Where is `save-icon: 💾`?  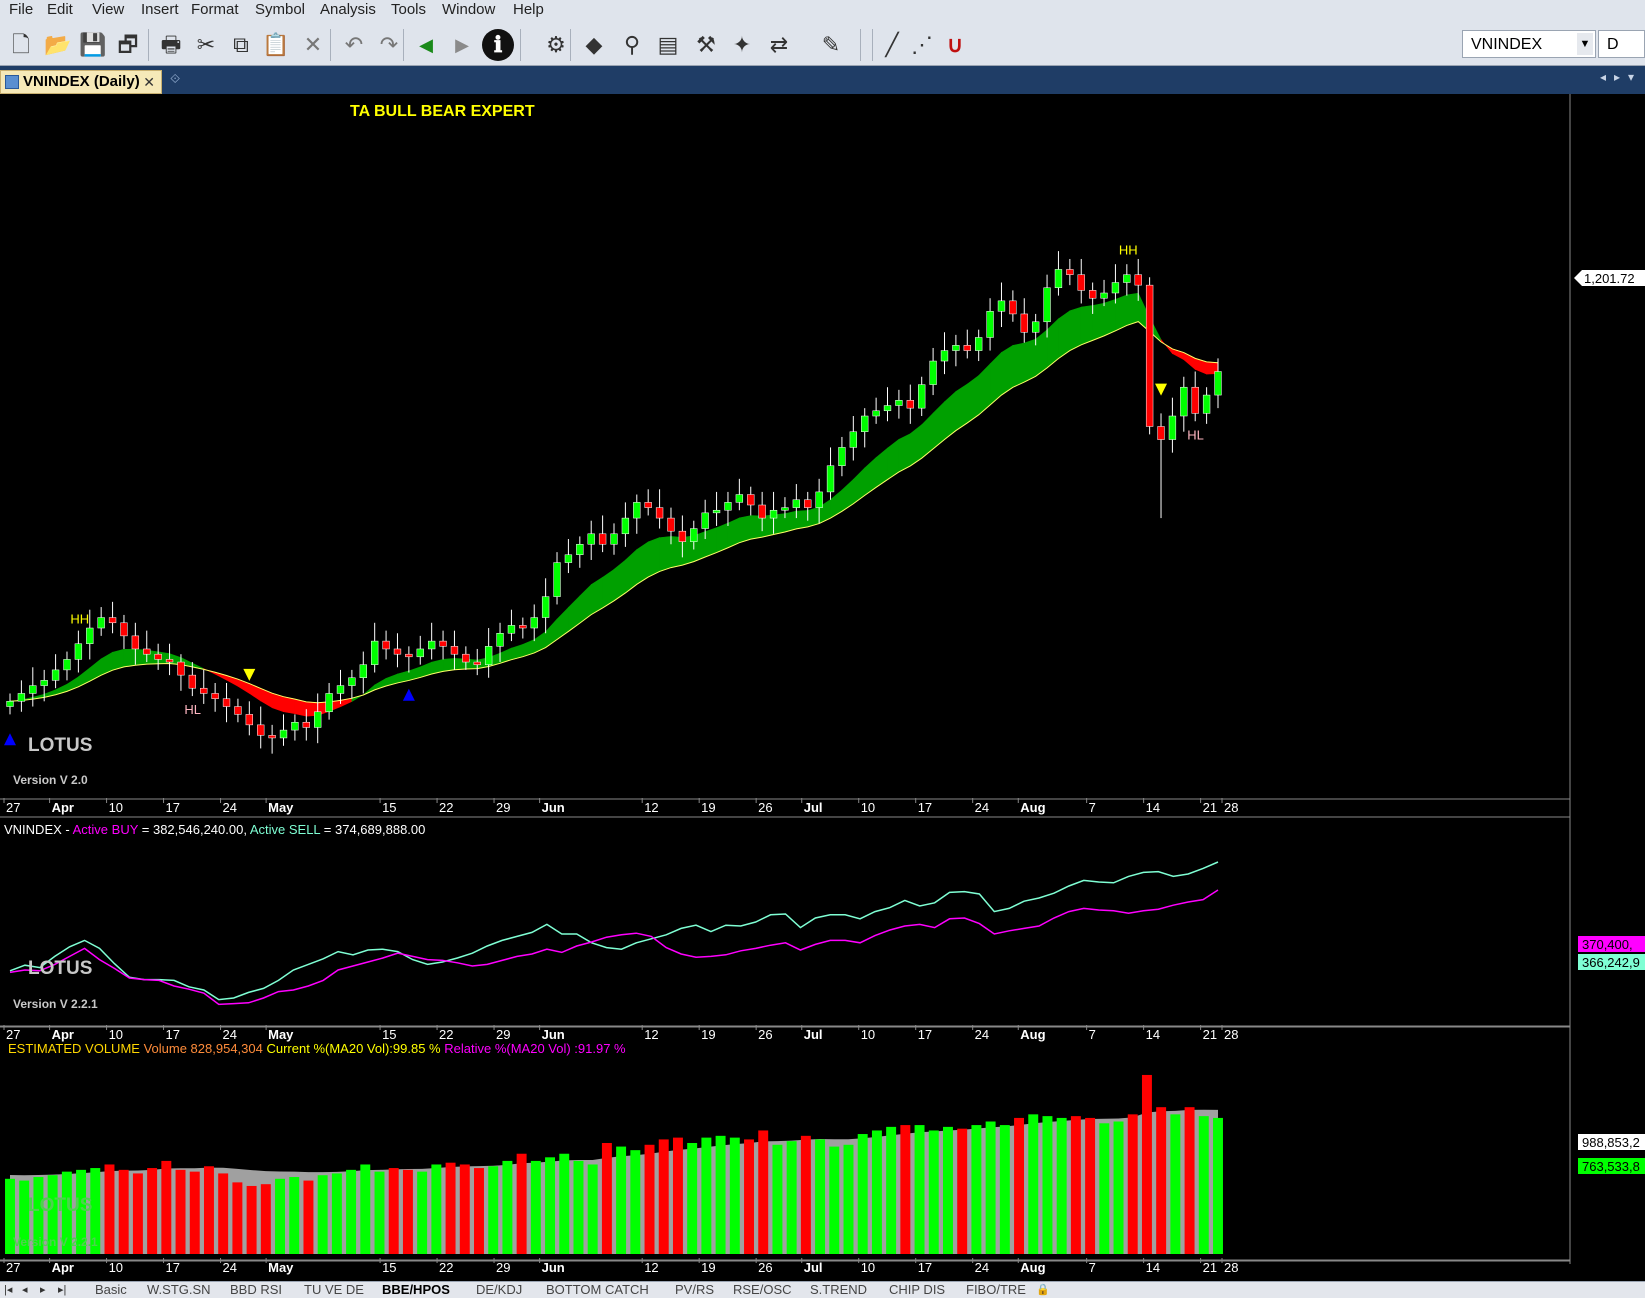
save-icon: 💾 is located at coordinates (93, 45).